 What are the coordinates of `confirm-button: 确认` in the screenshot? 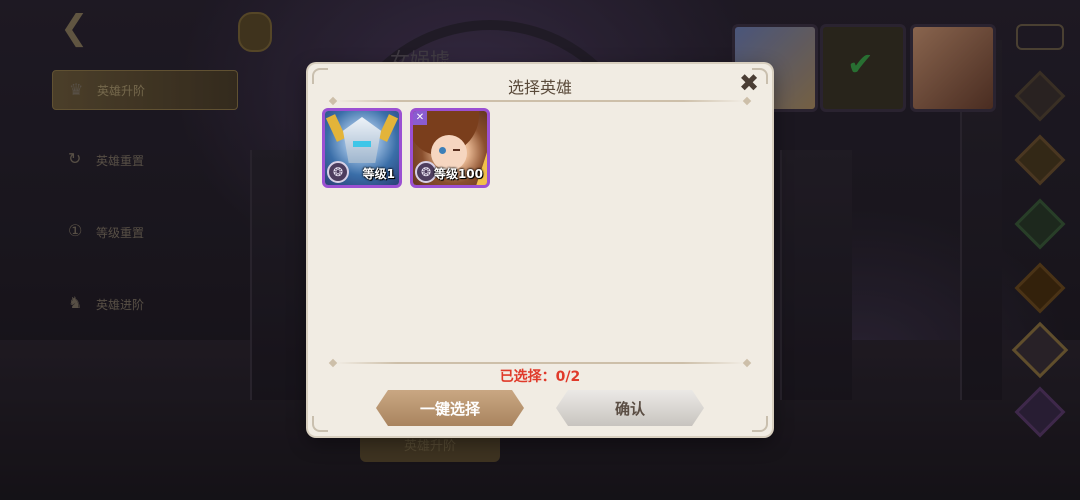 It's located at (630, 408).